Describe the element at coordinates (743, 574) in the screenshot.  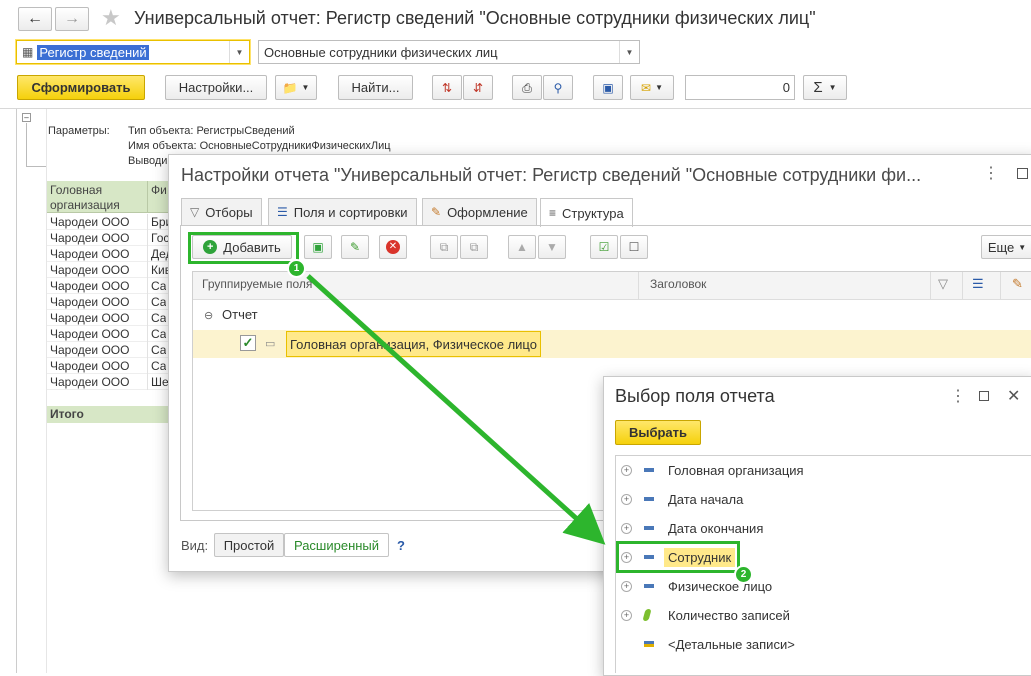
I see `step-badge-2: 2` at that location.